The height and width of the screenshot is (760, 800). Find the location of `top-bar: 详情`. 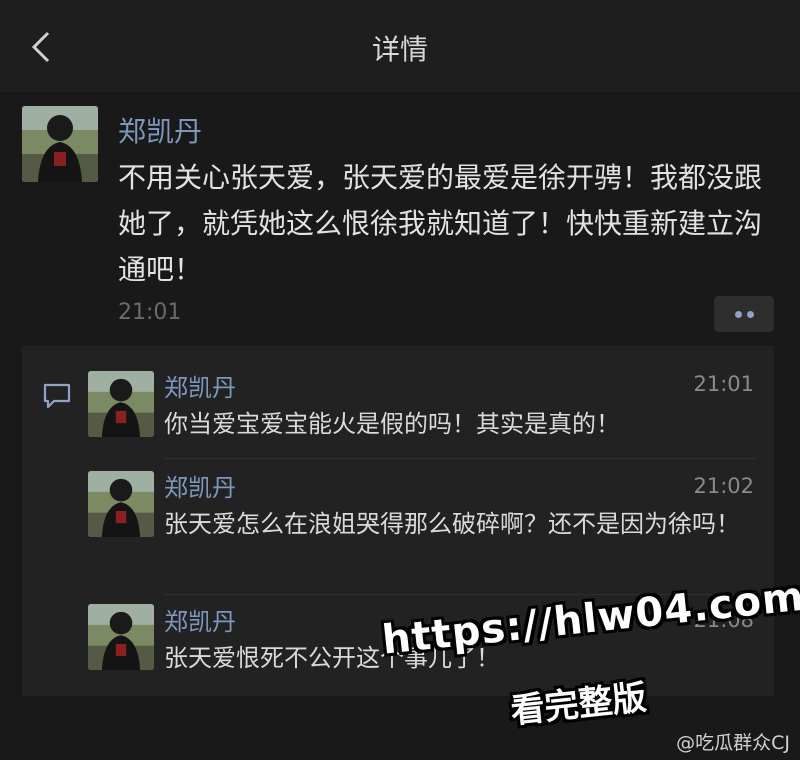

top-bar: 详情 is located at coordinates (400, 46).